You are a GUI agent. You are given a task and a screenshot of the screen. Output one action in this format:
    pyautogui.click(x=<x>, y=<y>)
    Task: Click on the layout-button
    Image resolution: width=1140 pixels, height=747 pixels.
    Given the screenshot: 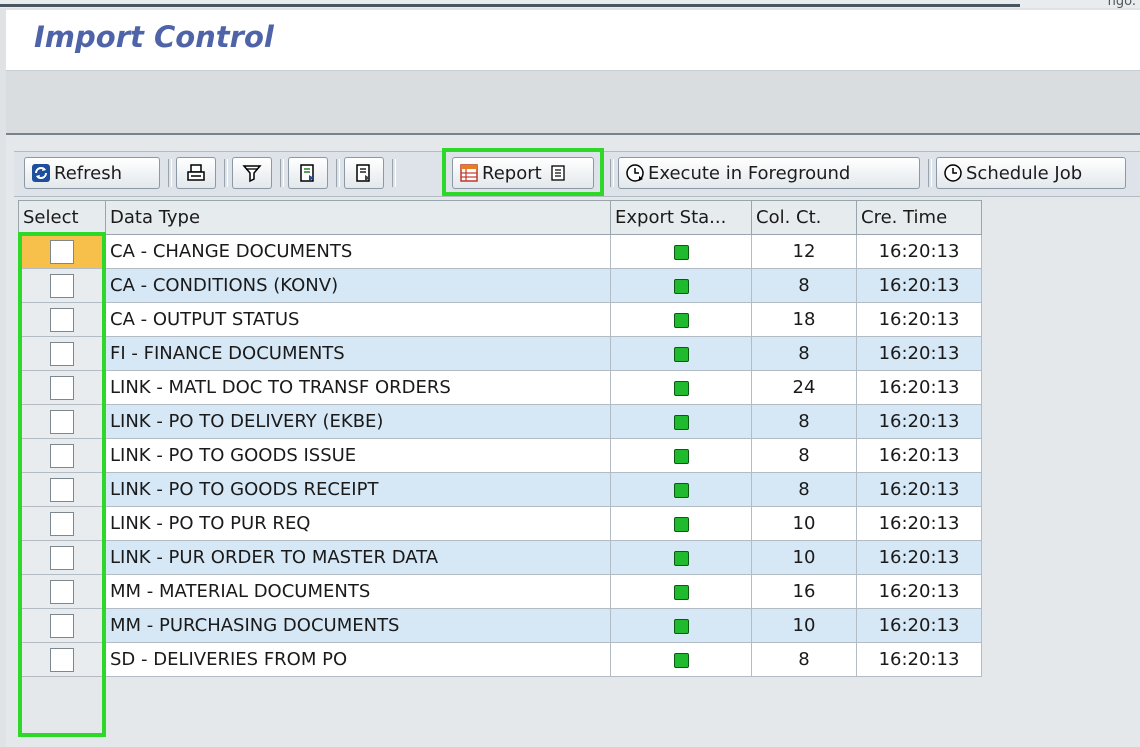 What is the action you would take?
    pyautogui.click(x=364, y=173)
    